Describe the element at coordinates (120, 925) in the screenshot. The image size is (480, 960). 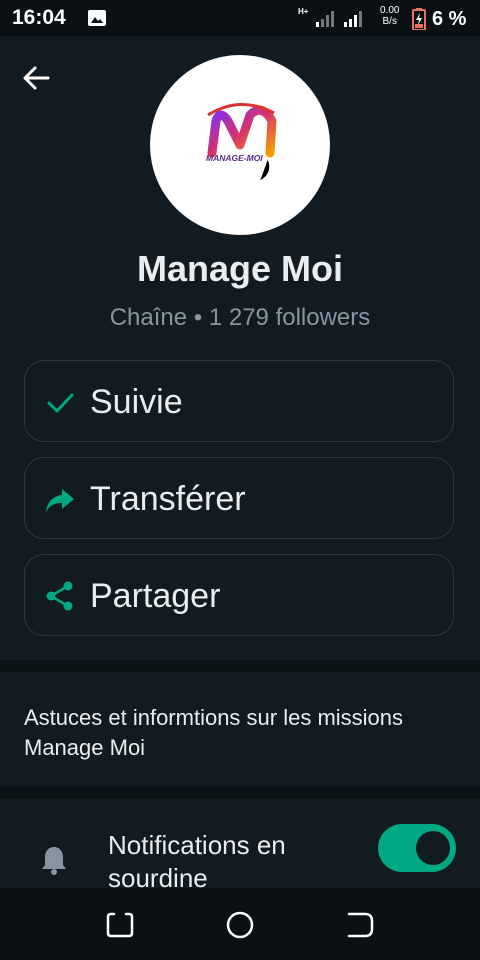
I see `recents-icon` at that location.